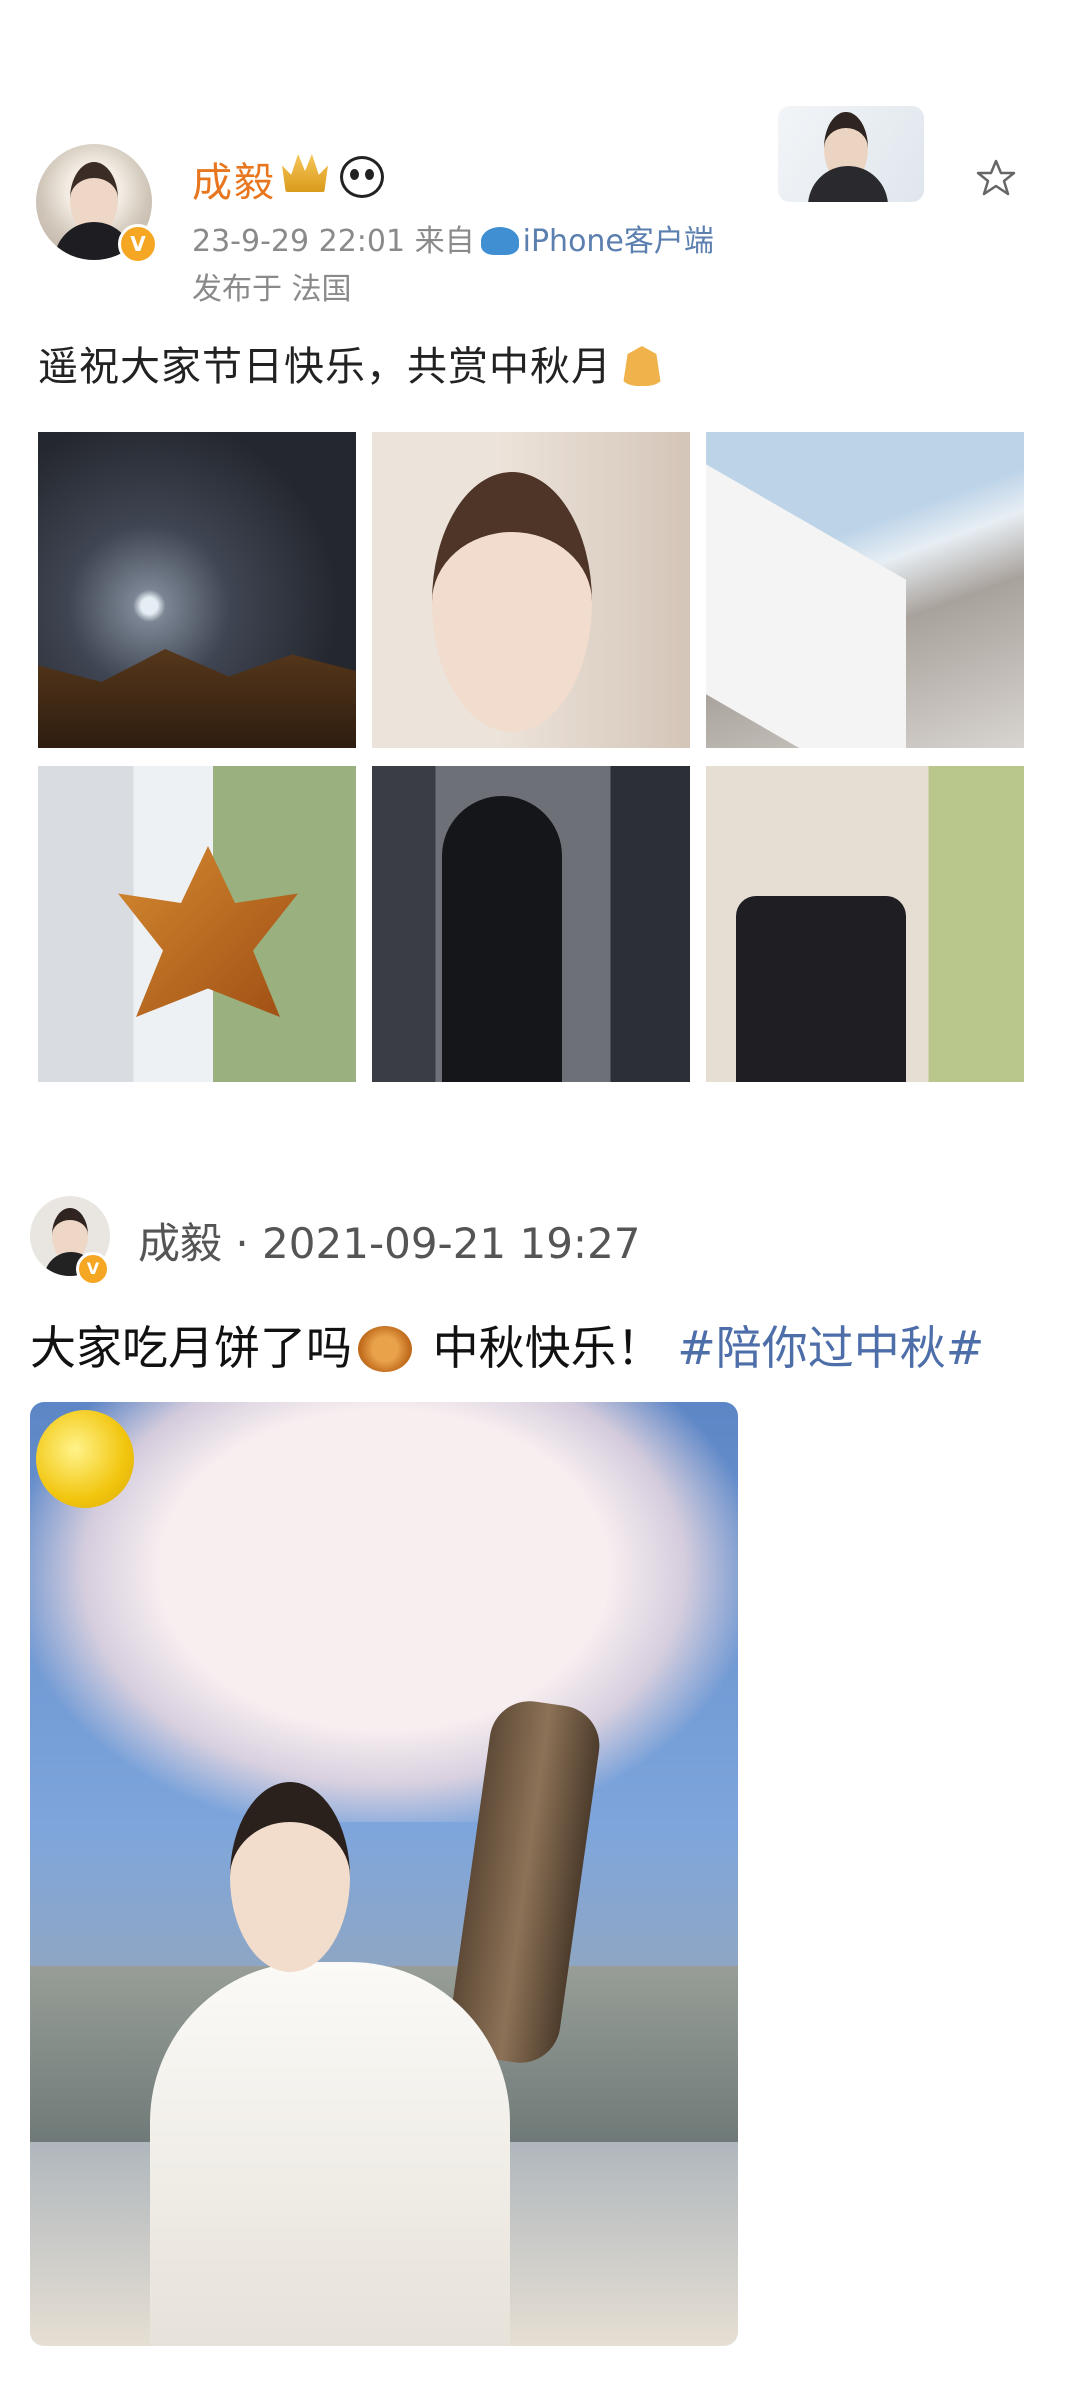 Image resolution: width=1080 pixels, height=2400 pixels. Describe the element at coordinates (865, 924) in the screenshot. I see `seated-photo` at that location.